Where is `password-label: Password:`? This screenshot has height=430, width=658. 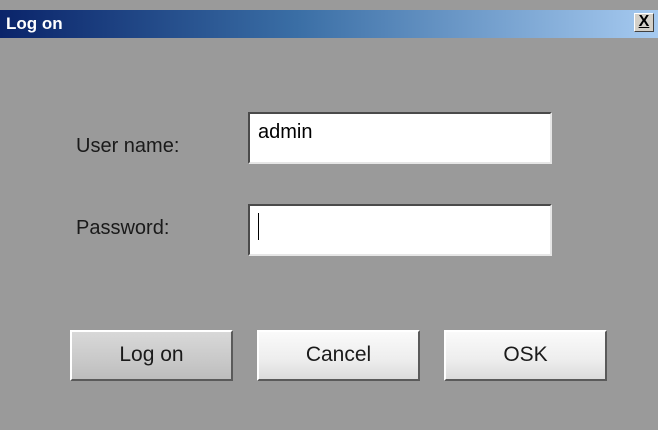
password-label: Password: is located at coordinates (123, 228).